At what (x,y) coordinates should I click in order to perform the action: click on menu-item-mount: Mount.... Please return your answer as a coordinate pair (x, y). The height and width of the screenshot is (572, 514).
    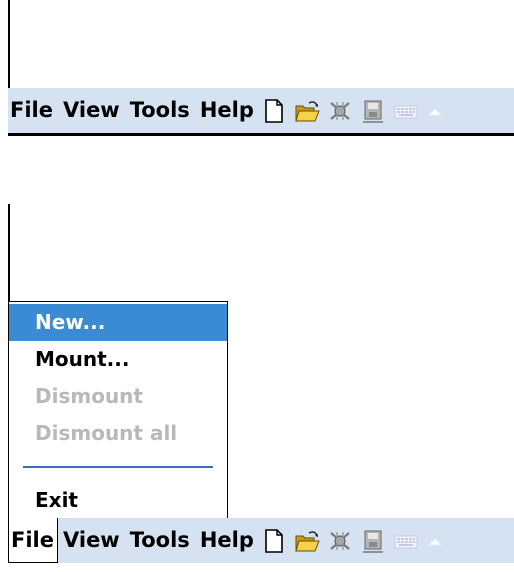
    Looking at the image, I should click on (118, 359).